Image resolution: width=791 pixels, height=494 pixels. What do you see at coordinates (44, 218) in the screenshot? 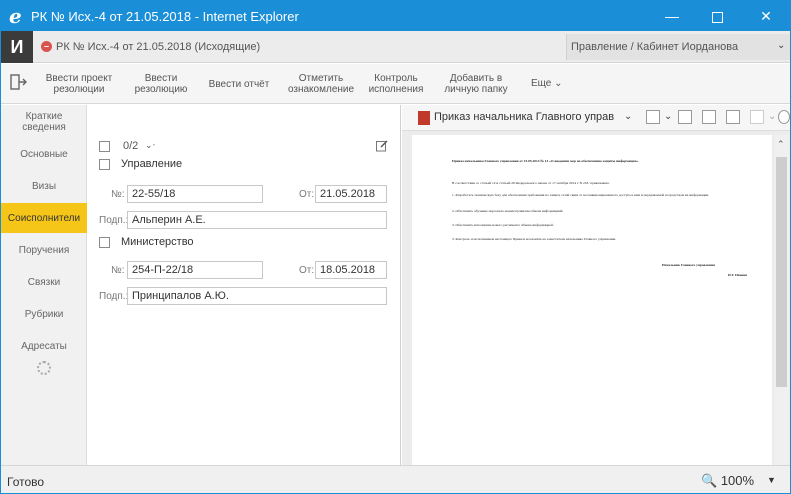
I see `sidebar-item-coexecutors: Соисполнители` at bounding box center [44, 218].